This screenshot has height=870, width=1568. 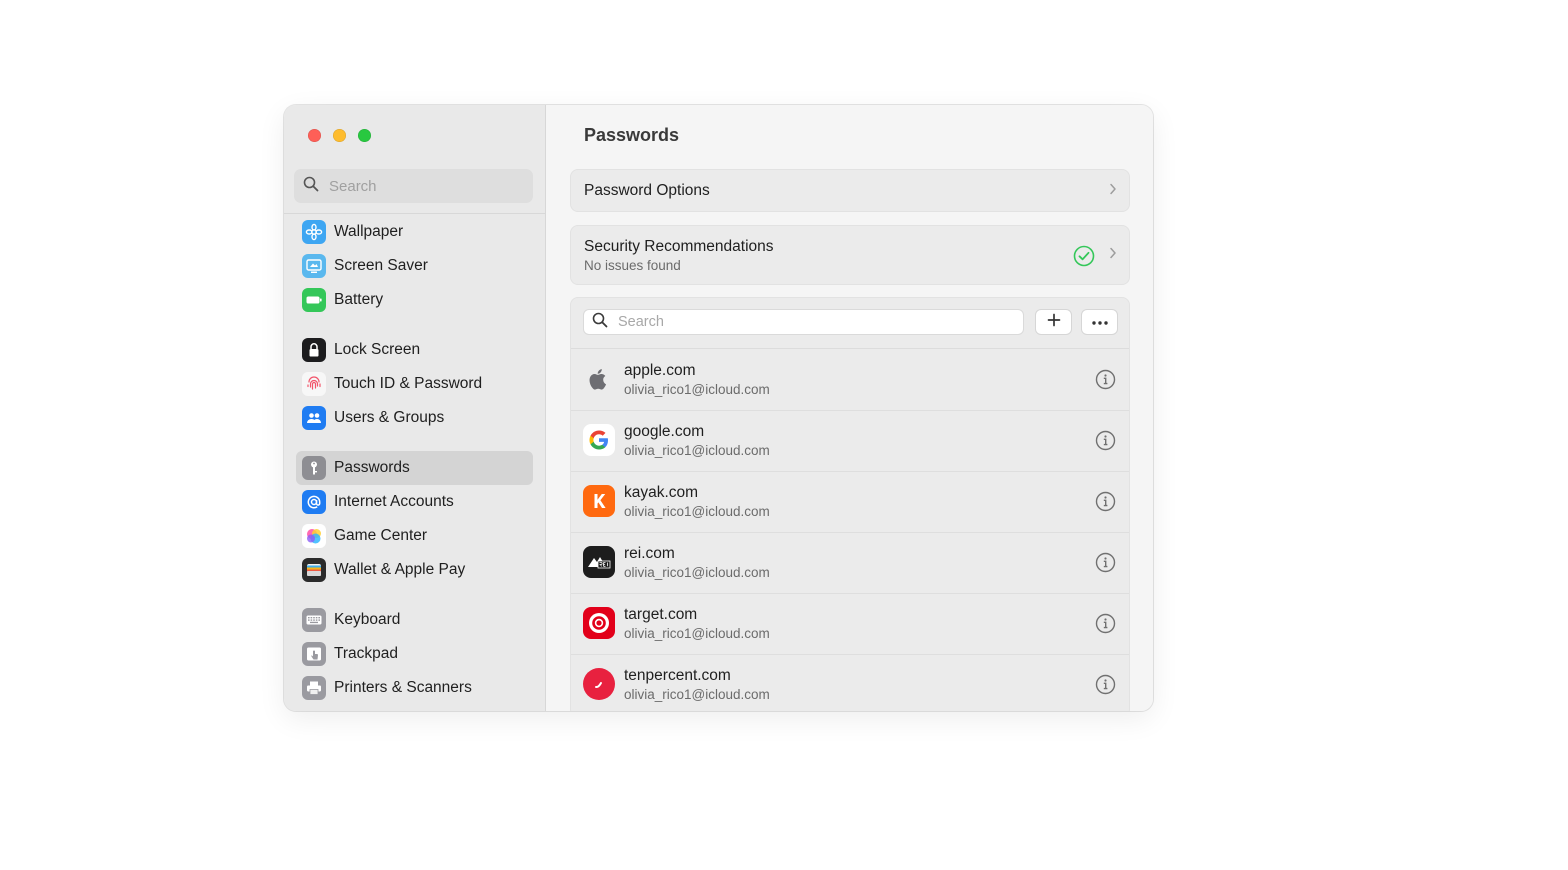 I want to click on security-status: No issues found, so click(x=632, y=265).